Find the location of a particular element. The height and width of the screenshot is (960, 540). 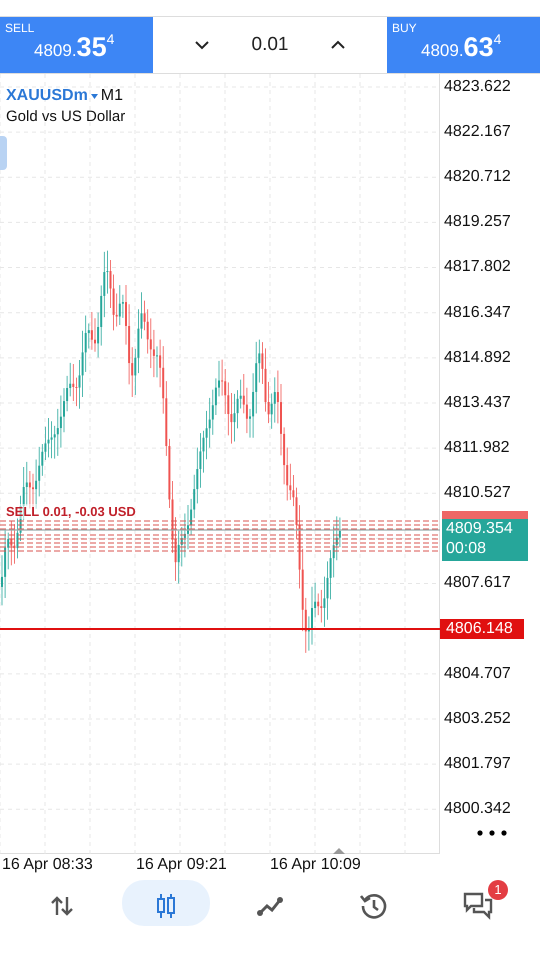

chevron-down-icon is located at coordinates (202, 45).